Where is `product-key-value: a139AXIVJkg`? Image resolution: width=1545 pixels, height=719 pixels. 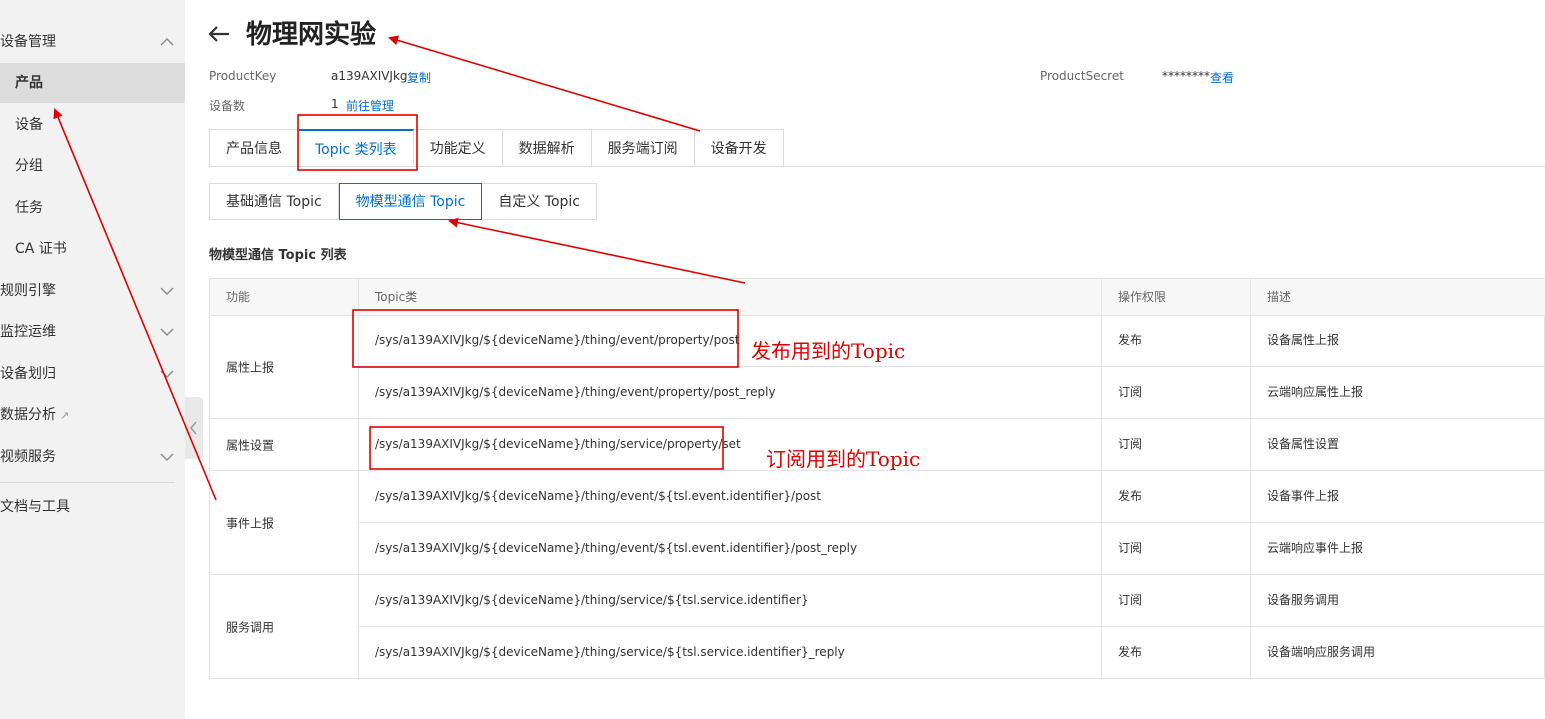 product-key-value: a139AXIVJkg is located at coordinates (369, 76).